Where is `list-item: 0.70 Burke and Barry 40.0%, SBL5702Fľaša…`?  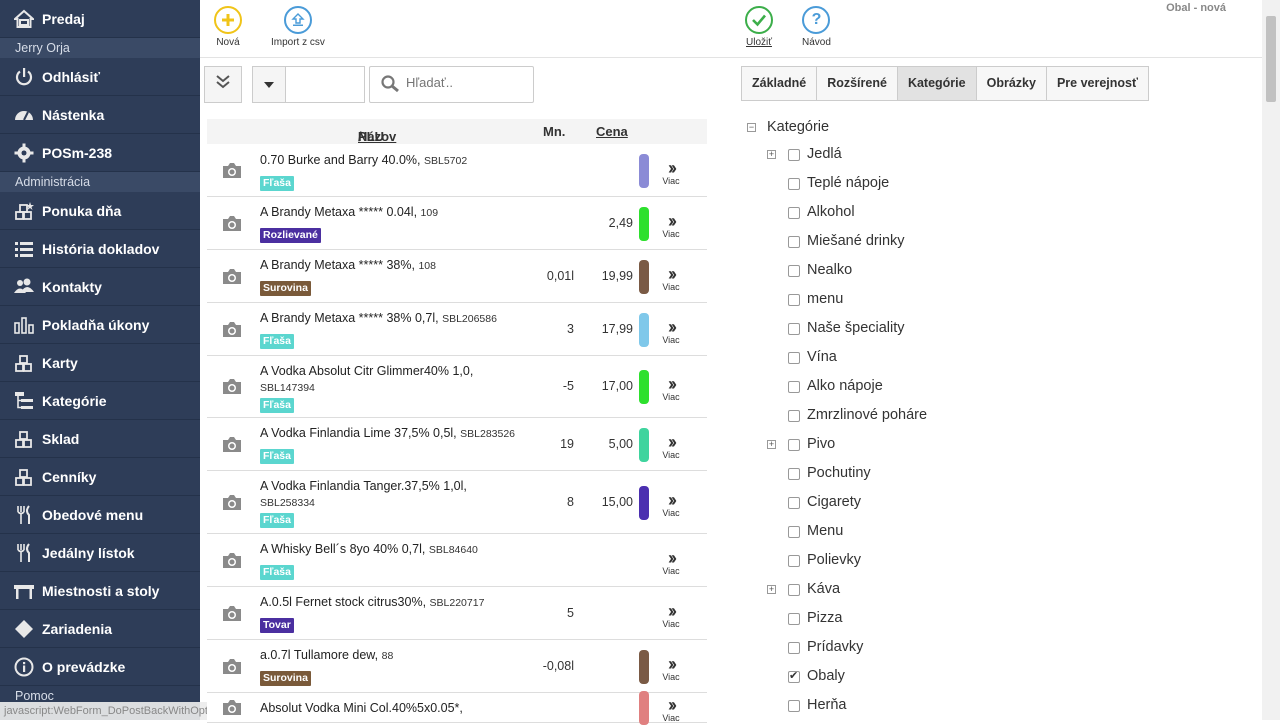
list-item: 0.70 Burke and Barry 40.0%, SBL5702Fľaša… is located at coordinates (457, 171).